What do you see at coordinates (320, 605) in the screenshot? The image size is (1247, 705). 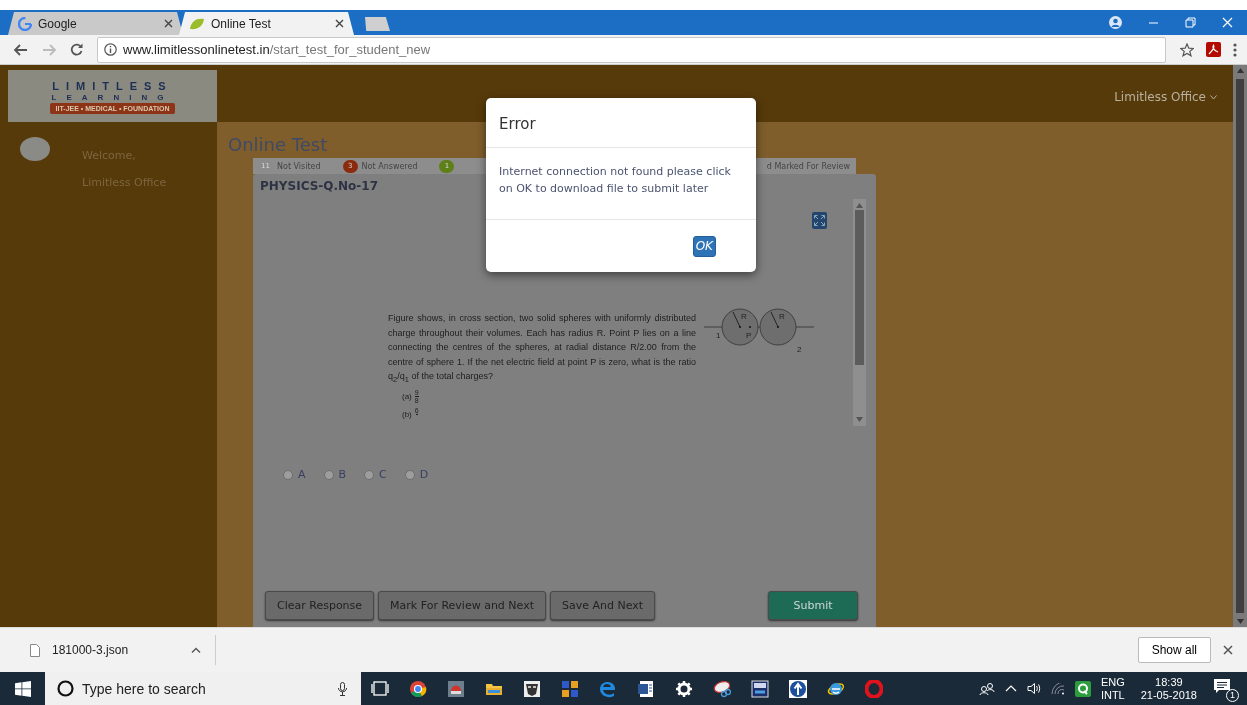 I see `action-button: Clear Response` at bounding box center [320, 605].